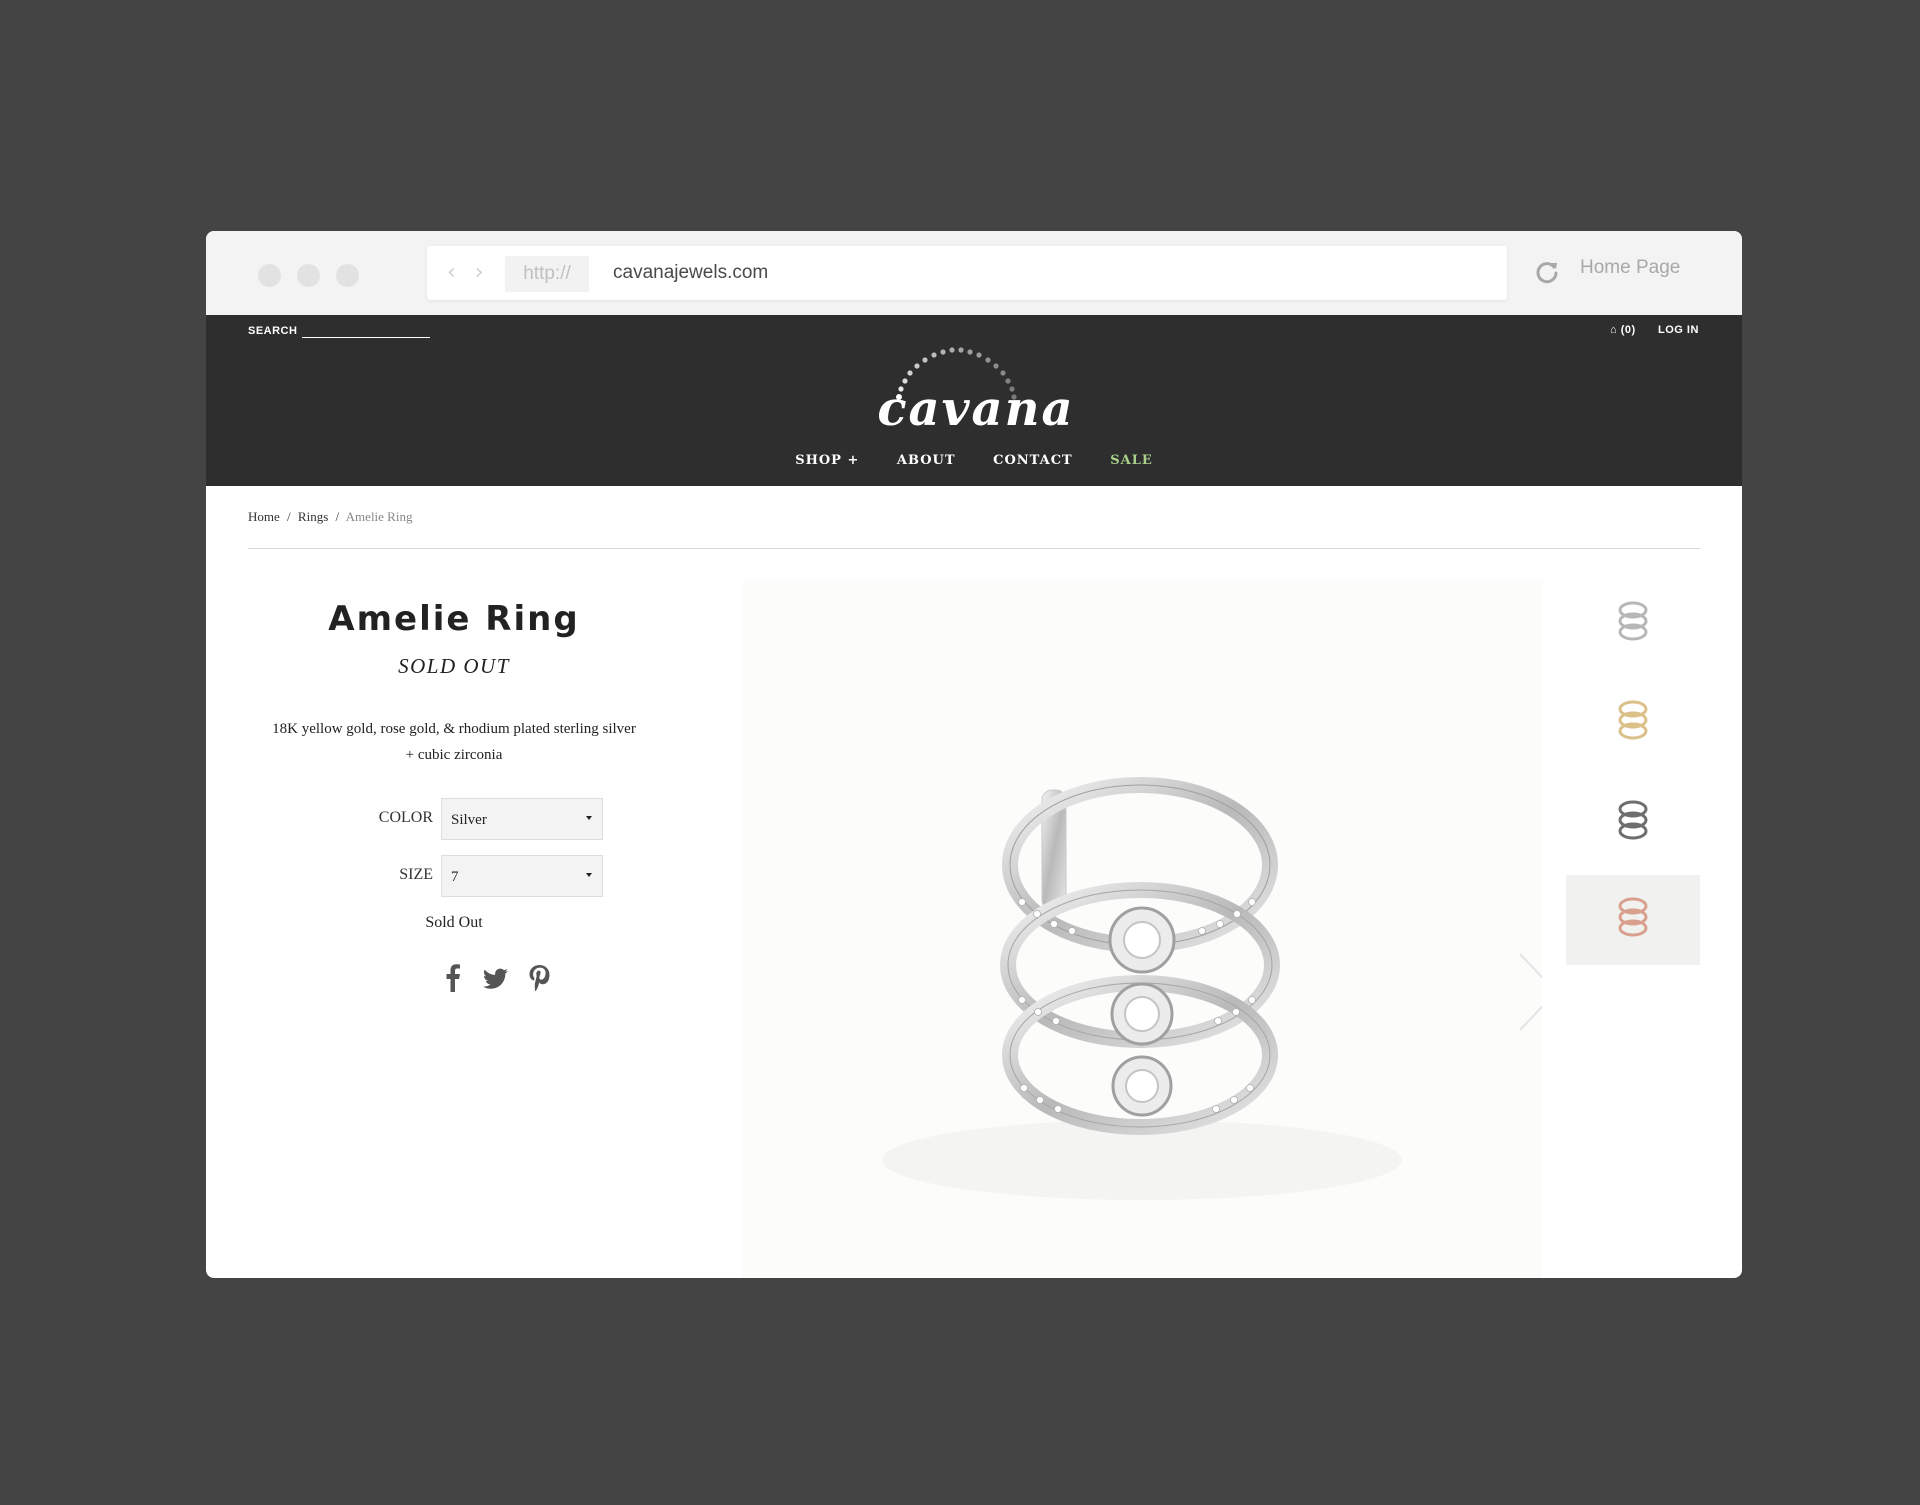  Describe the element at coordinates (547, 274) in the screenshot. I see `protocol-label: http://` at that location.